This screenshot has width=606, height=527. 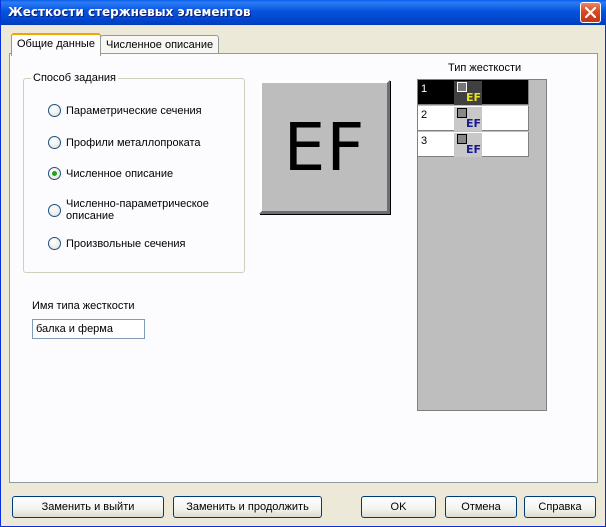 What do you see at coordinates (424, 141) in the screenshot?
I see `row-number: 3` at bounding box center [424, 141].